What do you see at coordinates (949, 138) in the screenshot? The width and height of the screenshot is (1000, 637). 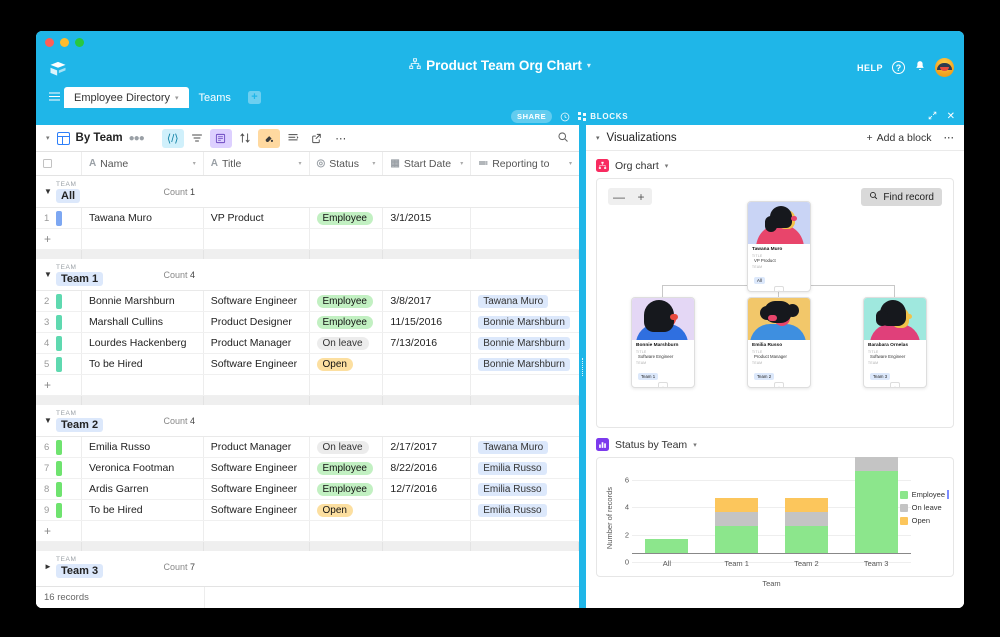 I see `blocks-more-button: ⋯` at bounding box center [949, 138].